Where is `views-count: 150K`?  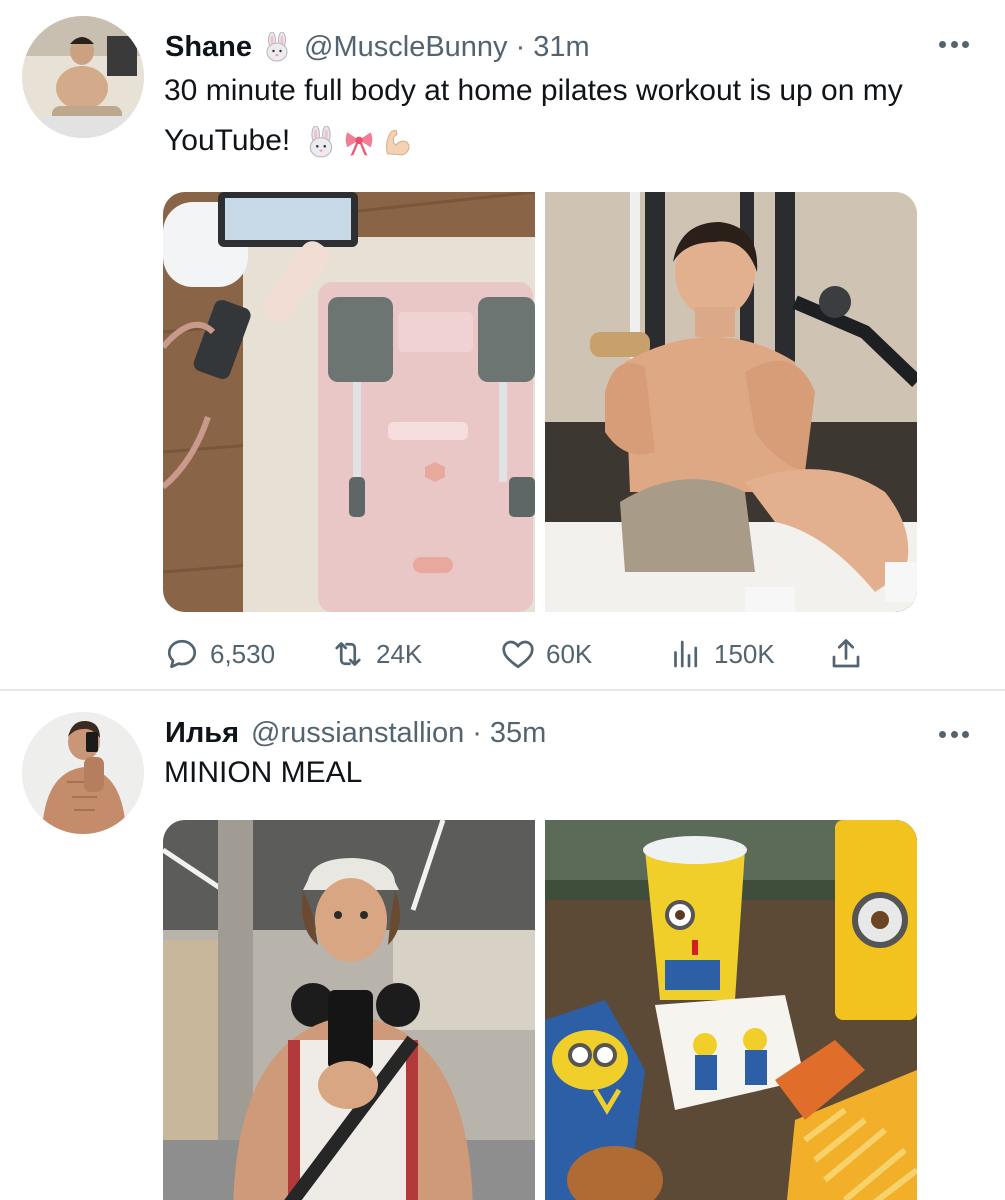
views-count: 150K is located at coordinates (744, 653).